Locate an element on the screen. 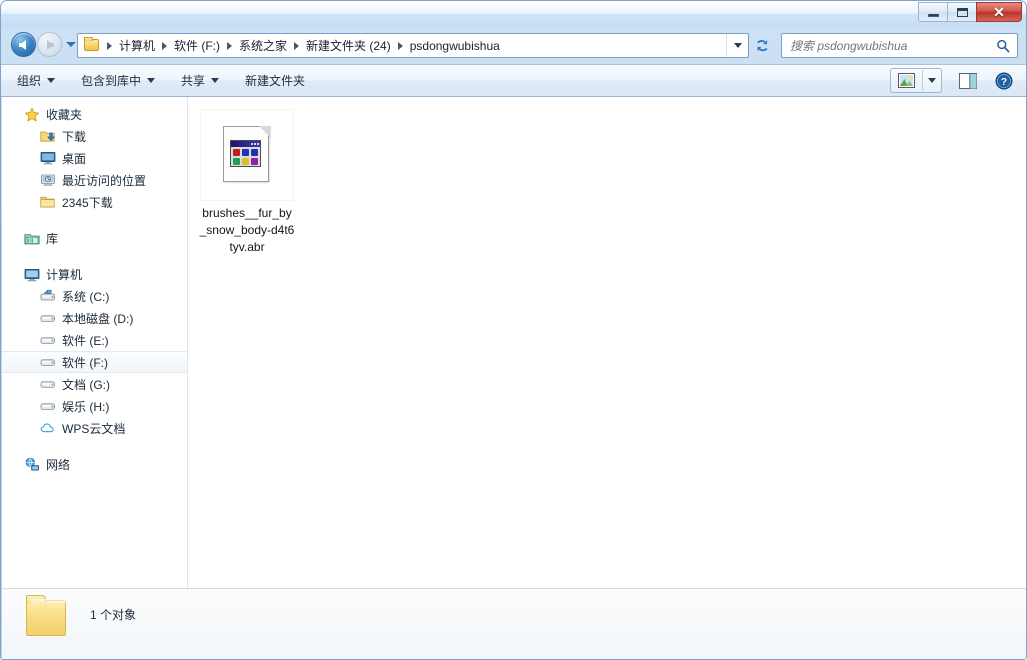 The image size is (1027, 660). forward-button is located at coordinates (49, 44).